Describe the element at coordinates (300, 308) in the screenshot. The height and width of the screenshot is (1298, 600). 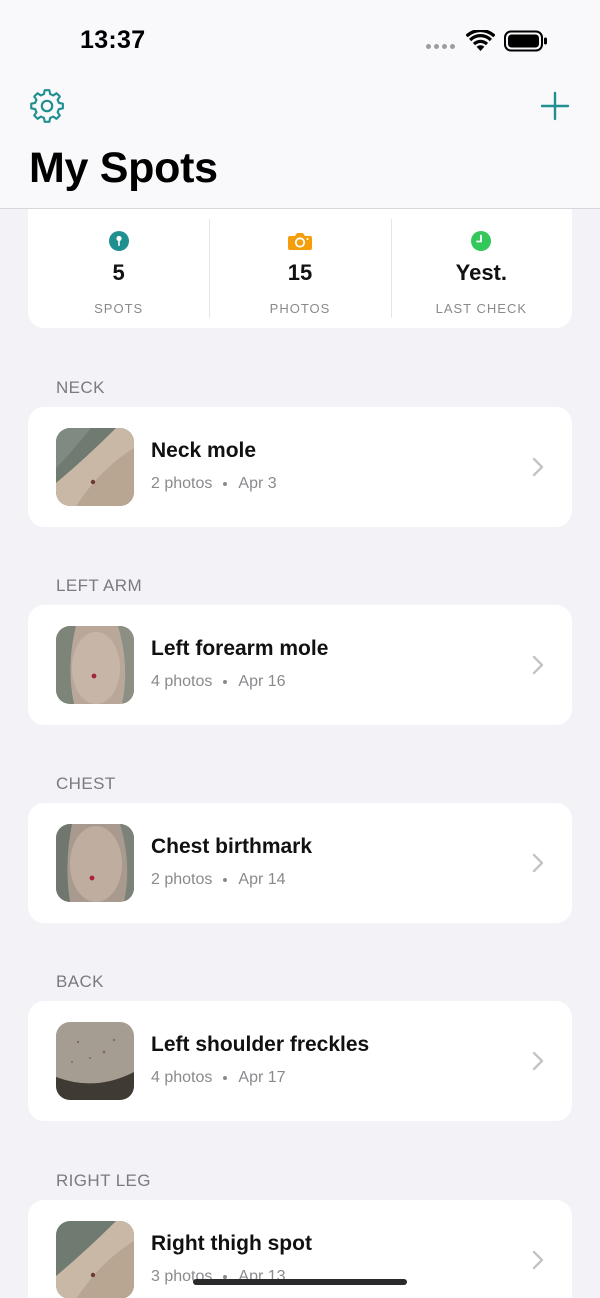
I see `stat-label: PHOTOS` at that location.